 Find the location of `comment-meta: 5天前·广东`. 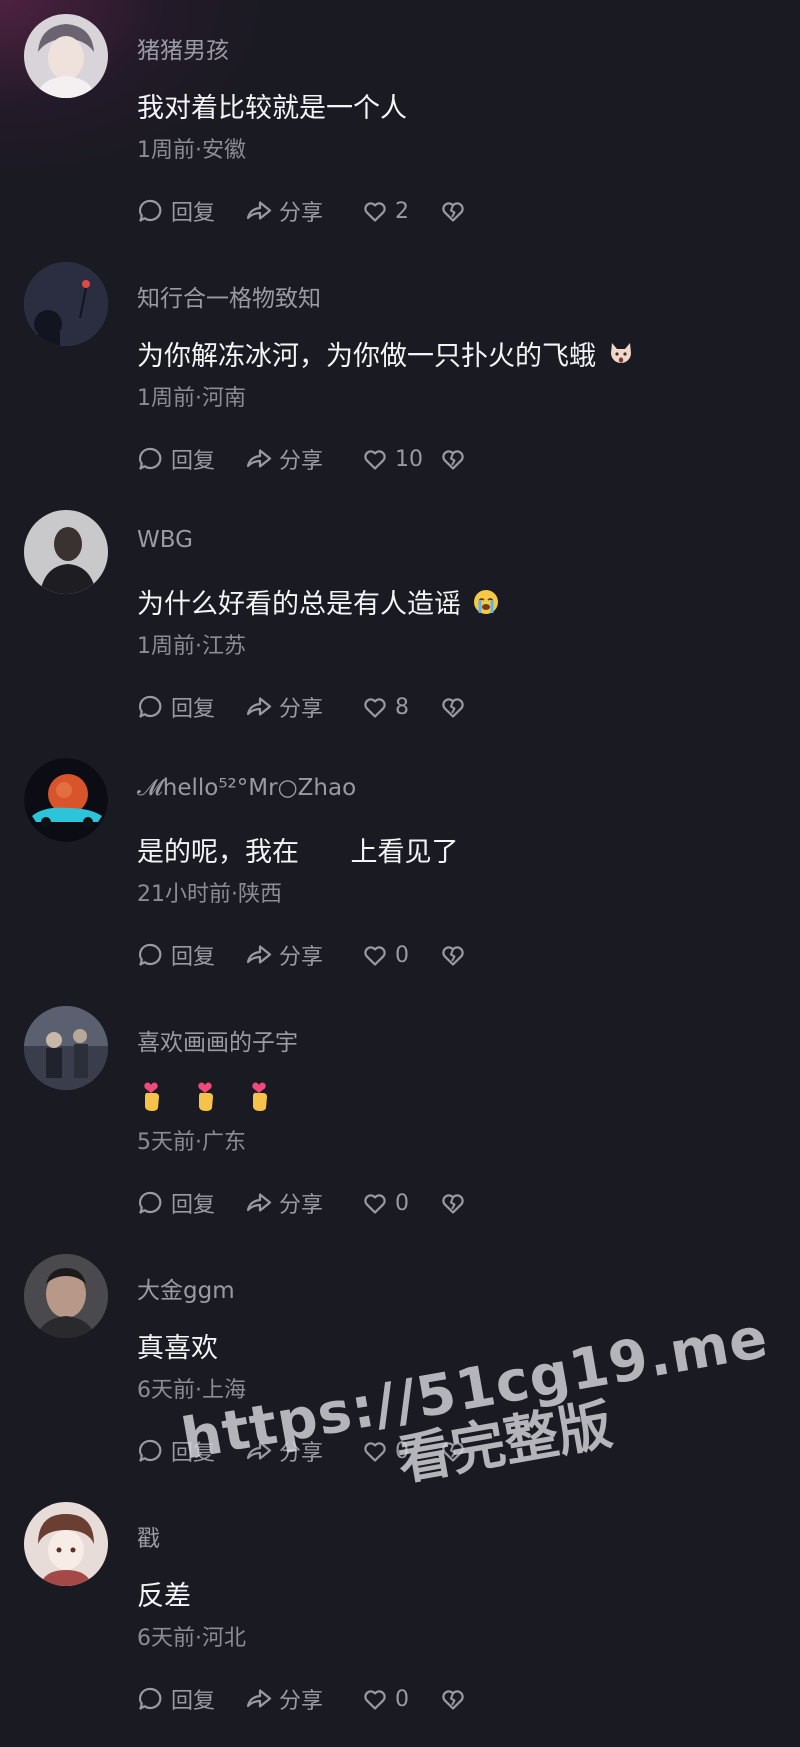

comment-meta: 5天前·广东 is located at coordinates (191, 1142).